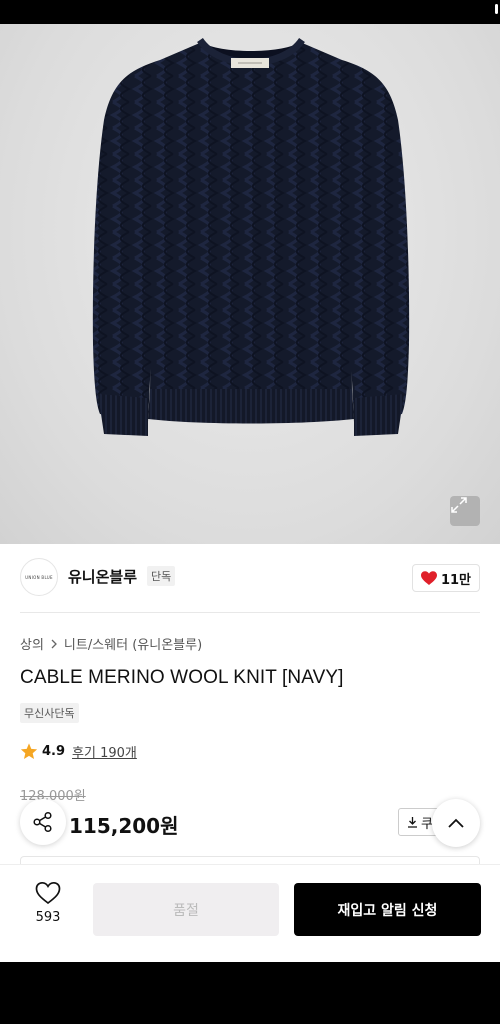  I want to click on next-section-card, so click(250, 860).